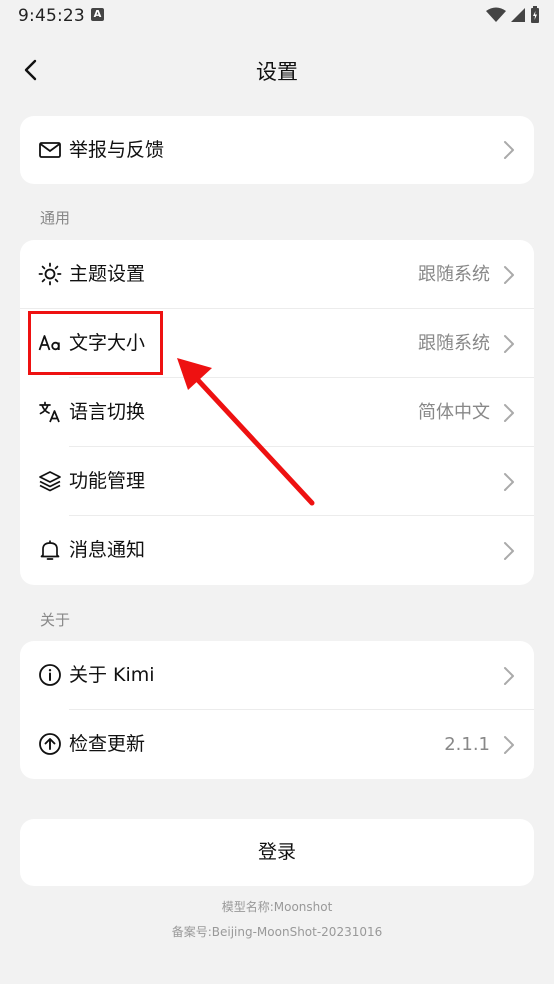  Describe the element at coordinates (277, 550) in the screenshot. I see `settings-item-notifications: 消息通知` at that location.